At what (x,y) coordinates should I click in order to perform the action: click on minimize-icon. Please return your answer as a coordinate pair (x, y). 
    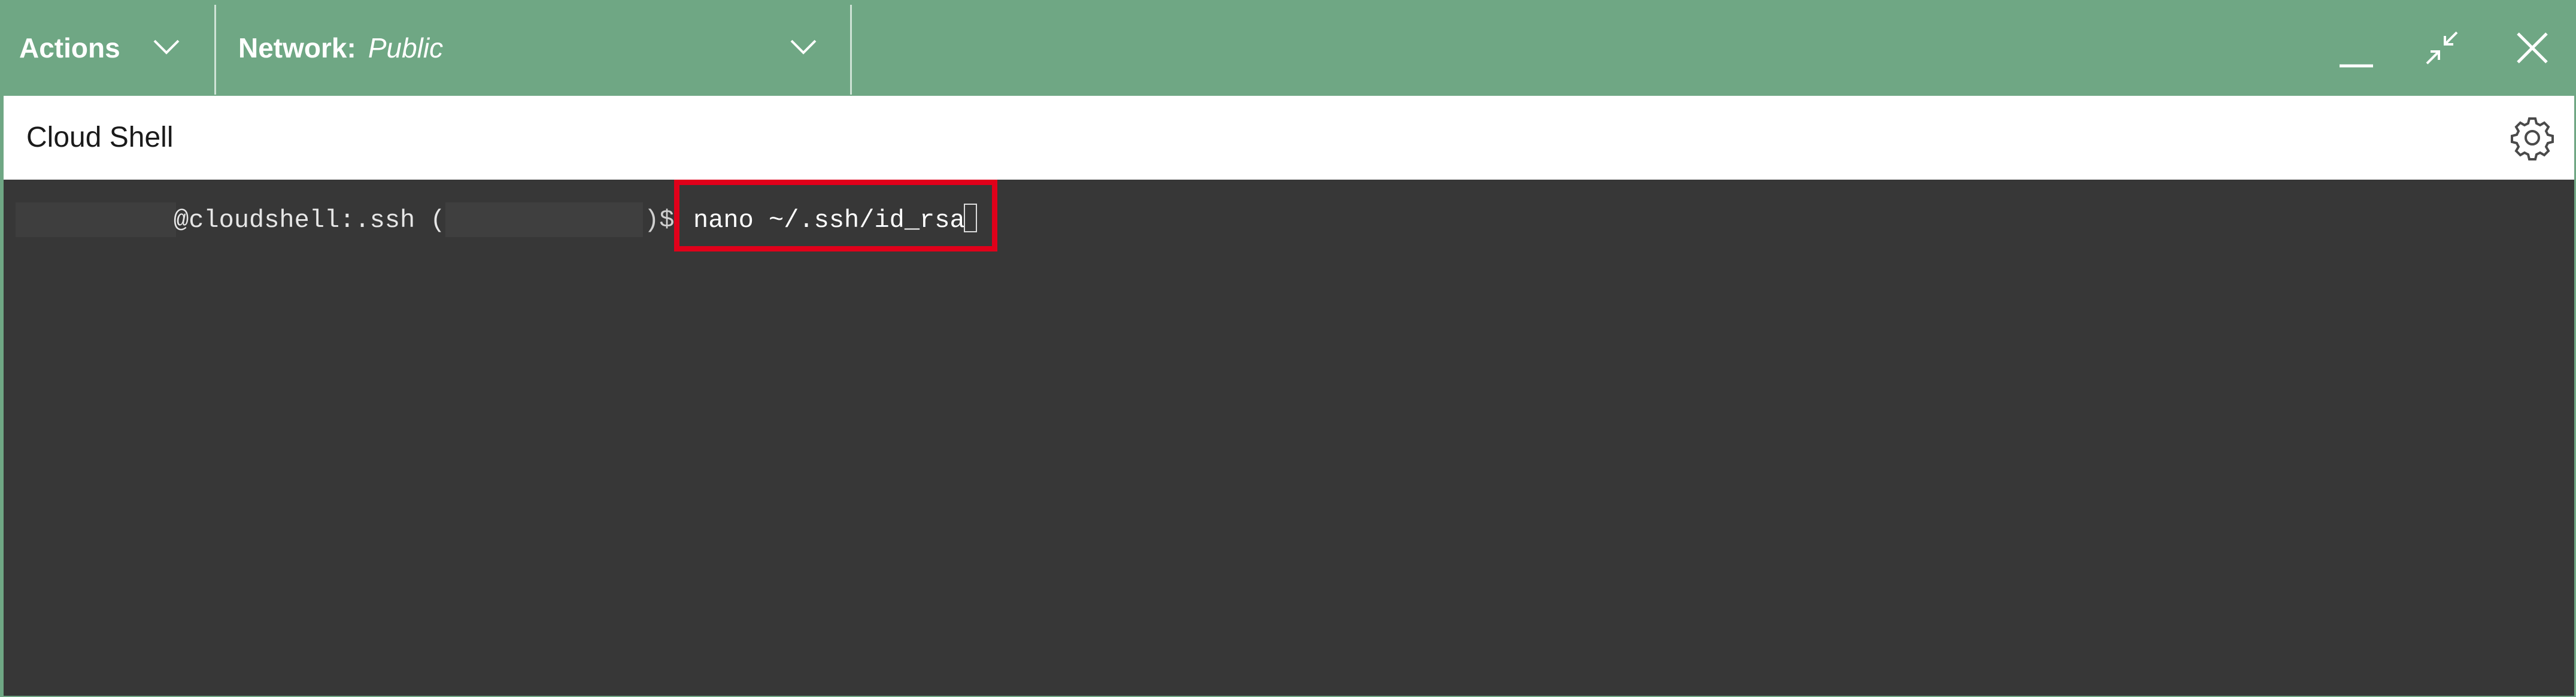
    Looking at the image, I should click on (2356, 66).